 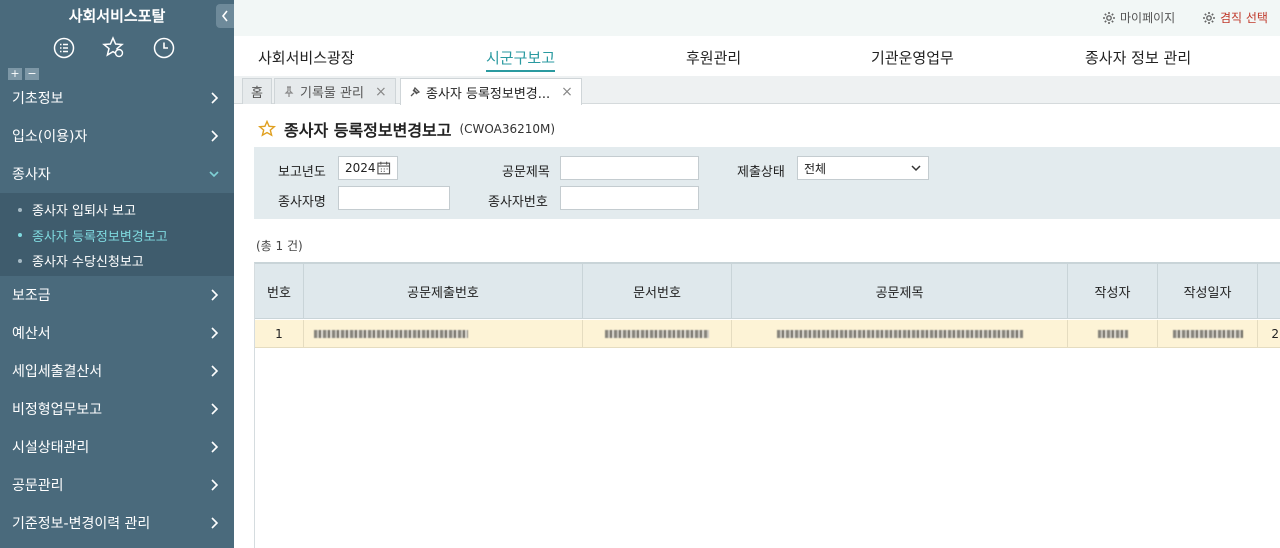 What do you see at coordinates (117, 333) in the screenshot?
I see `sidebar-item-budget: 예산서` at bounding box center [117, 333].